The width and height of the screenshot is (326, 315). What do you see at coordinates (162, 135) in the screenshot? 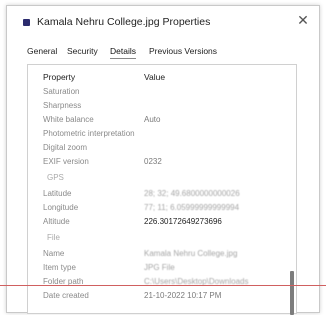
I see `table-row: Photometric interpretation` at bounding box center [162, 135].